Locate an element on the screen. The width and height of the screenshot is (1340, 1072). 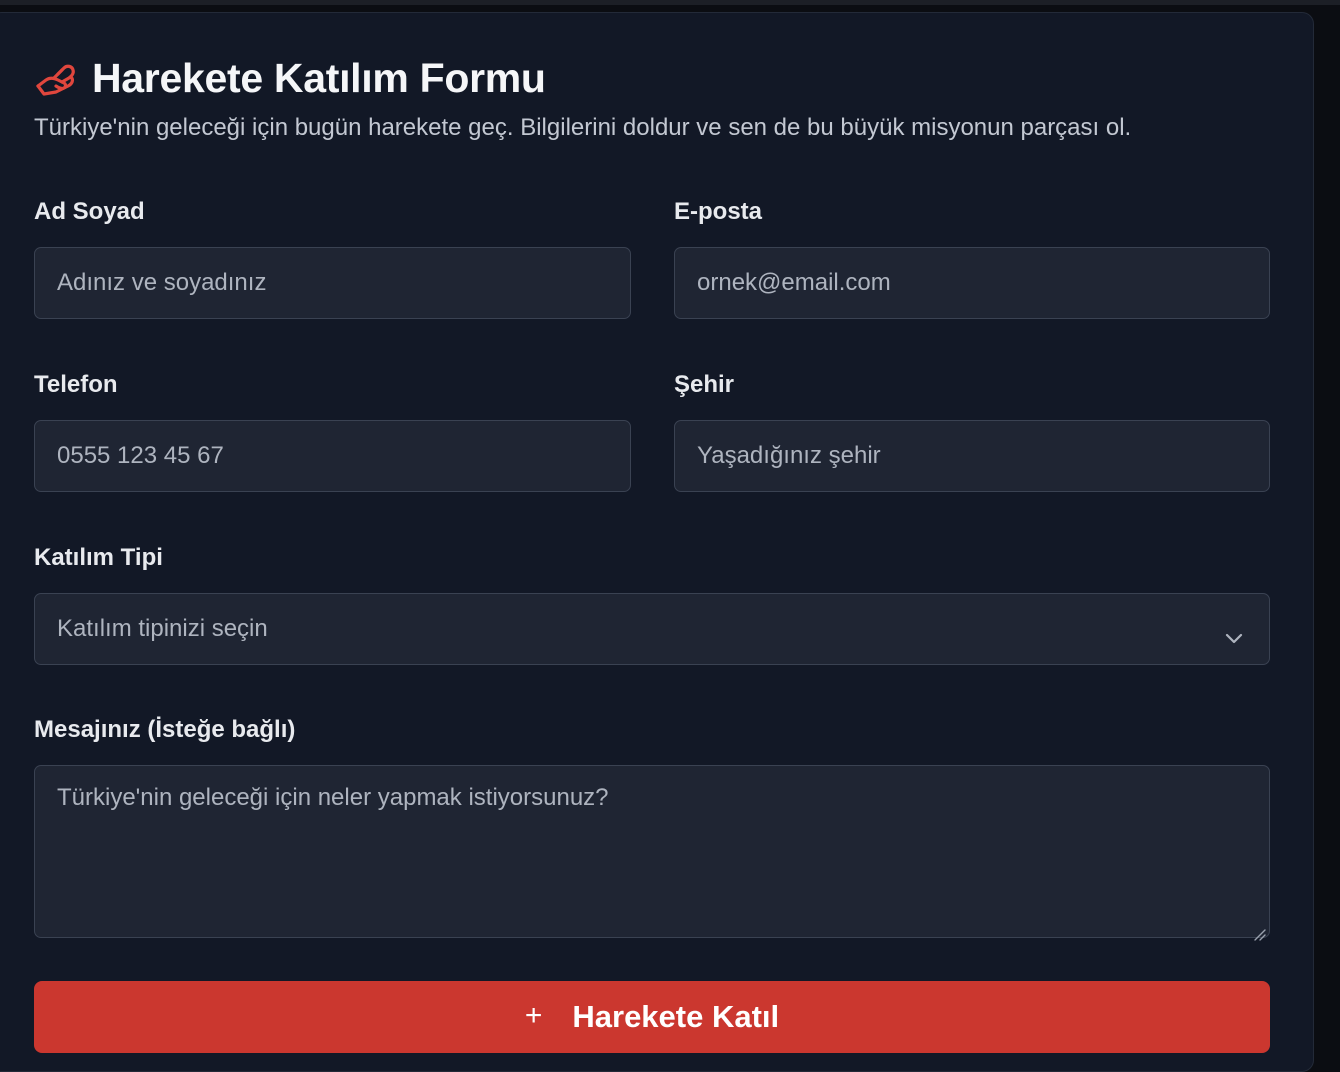
resize-handle-icon is located at coordinates (1259, 930).